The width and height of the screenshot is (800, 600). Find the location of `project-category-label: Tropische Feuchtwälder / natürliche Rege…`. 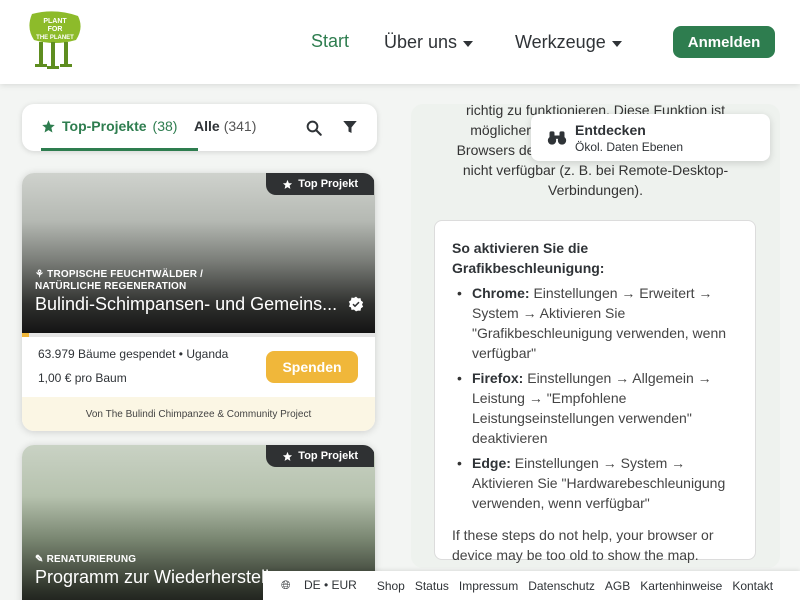

project-category-label: Tropische Feuchtwälder / natürliche Rege… is located at coordinates (119, 280).